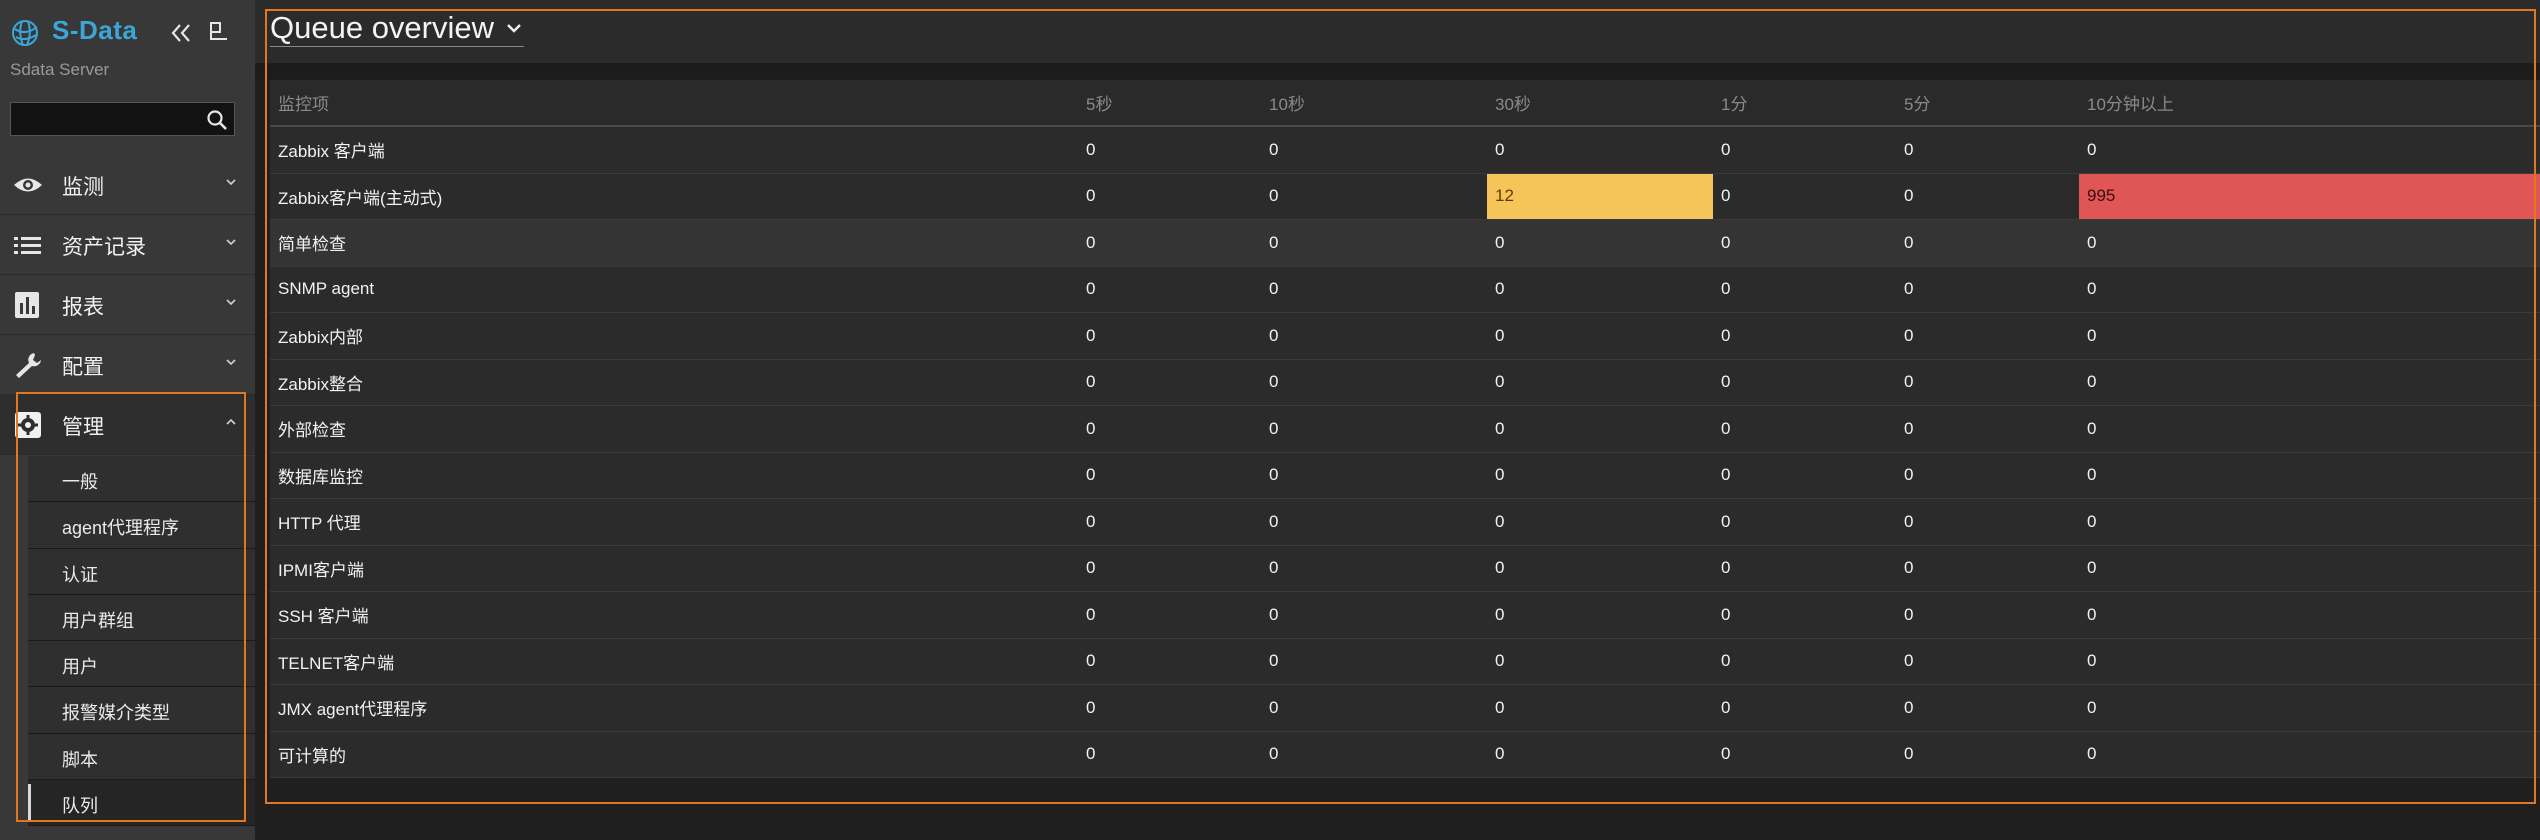 The image size is (2540, 840). I want to click on table-row: IPMI客户端 0 0 0 0 0 0, so click(1405, 568).